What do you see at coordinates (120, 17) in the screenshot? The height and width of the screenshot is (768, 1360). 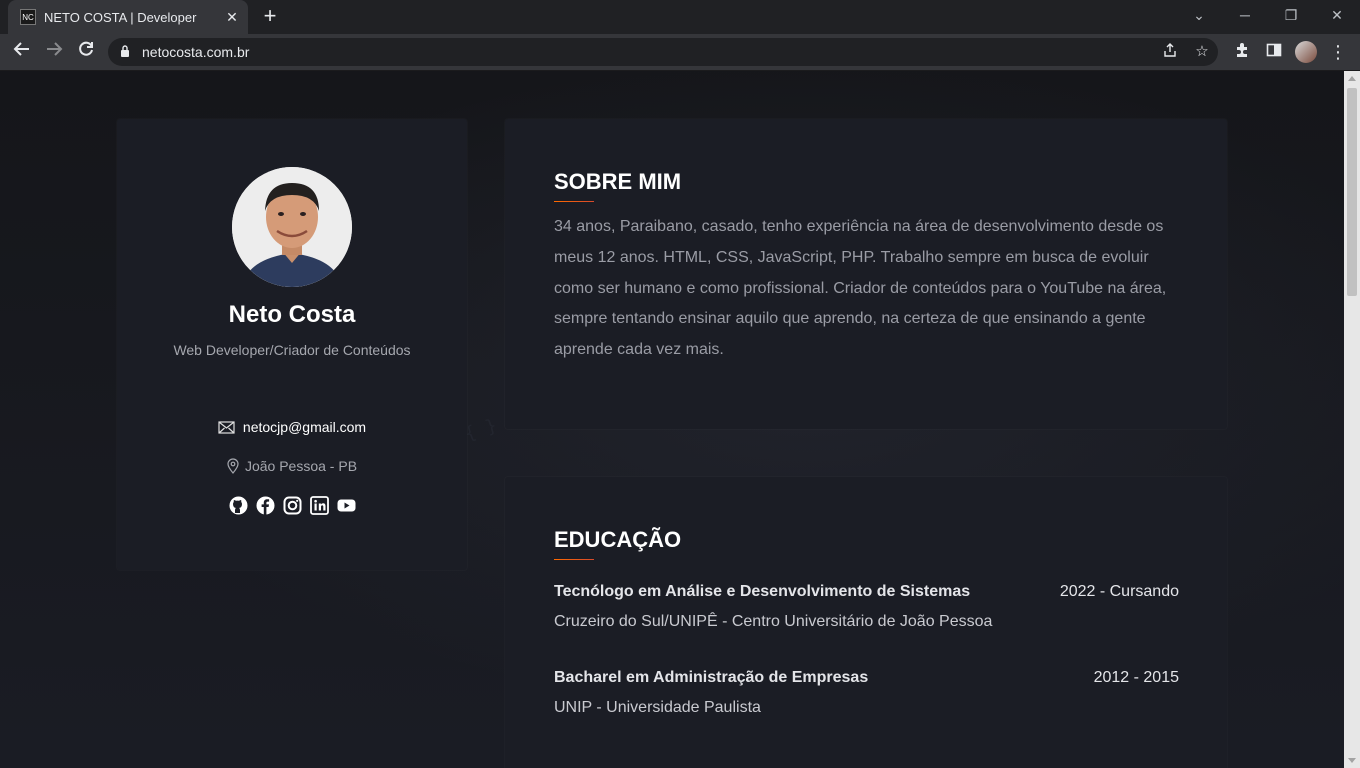 I see `tab-title: NETO COSTA | Developer` at bounding box center [120, 17].